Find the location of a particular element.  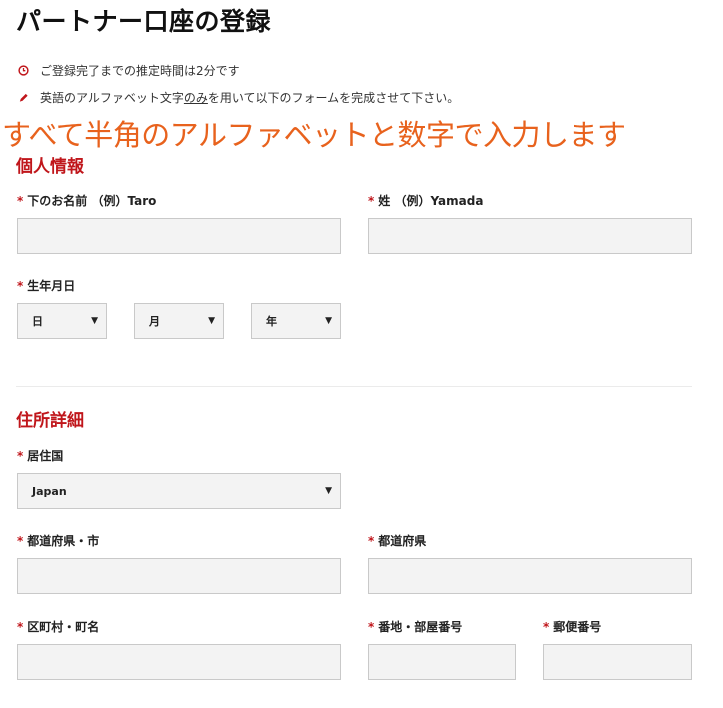

section-divider is located at coordinates (354, 386).